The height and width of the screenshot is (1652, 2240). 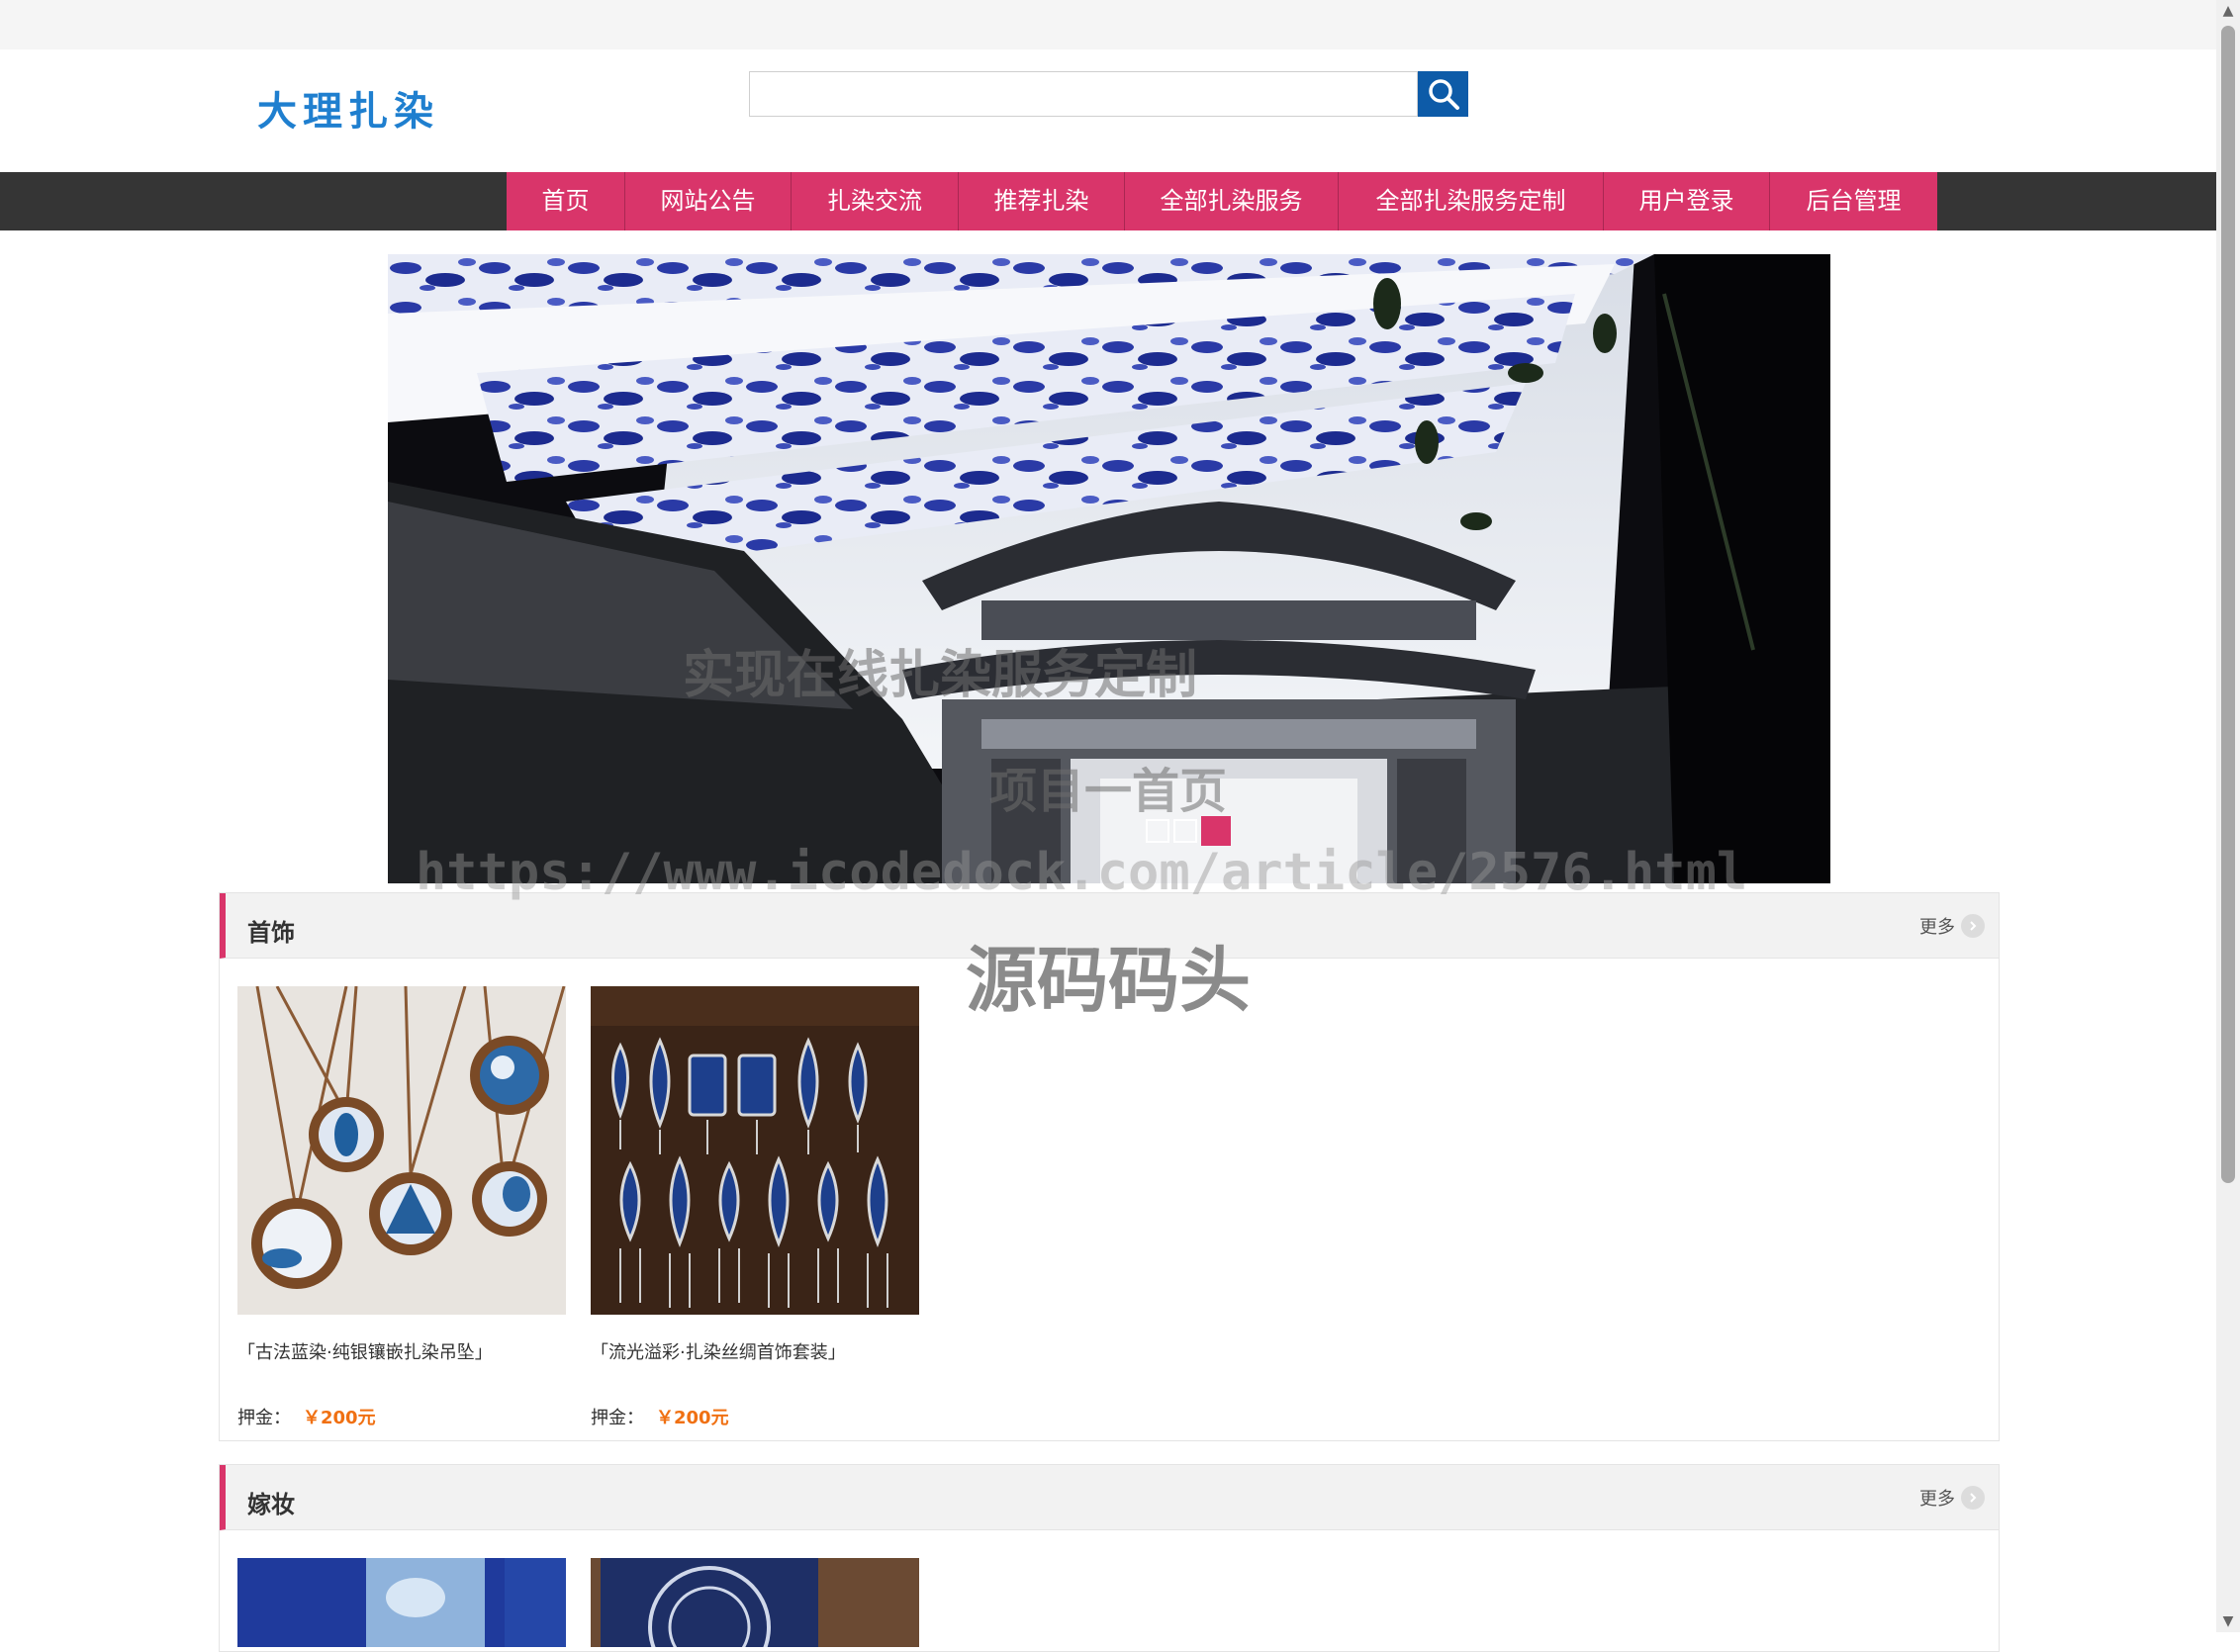 What do you see at coordinates (755, 1150) in the screenshot?
I see `product-image-earrings` at bounding box center [755, 1150].